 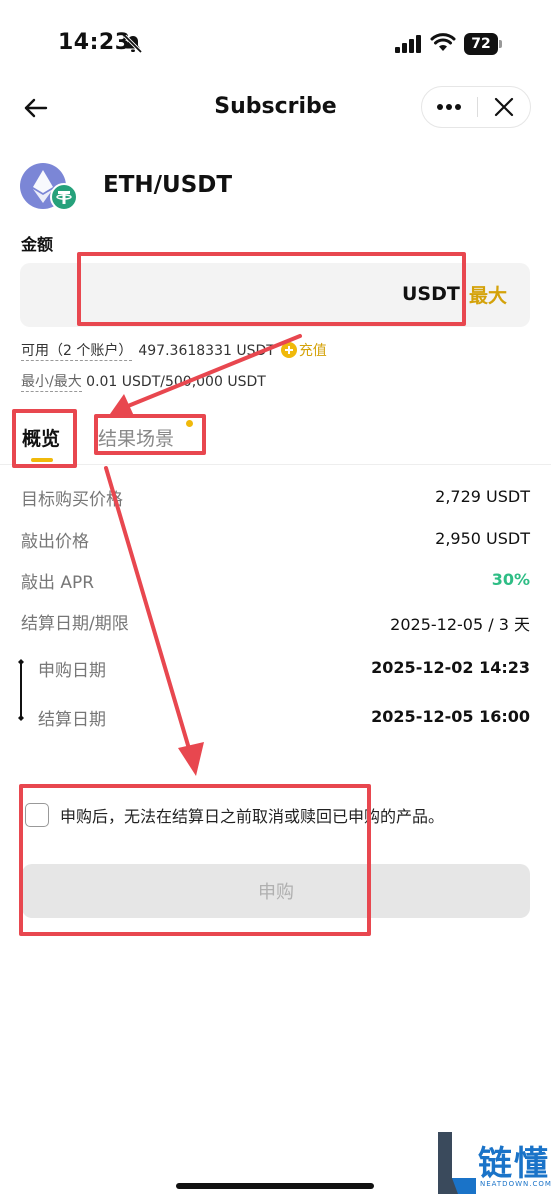 I want to click on limits-value: 0.01 USDT/500,000 USDT, so click(x=176, y=382).